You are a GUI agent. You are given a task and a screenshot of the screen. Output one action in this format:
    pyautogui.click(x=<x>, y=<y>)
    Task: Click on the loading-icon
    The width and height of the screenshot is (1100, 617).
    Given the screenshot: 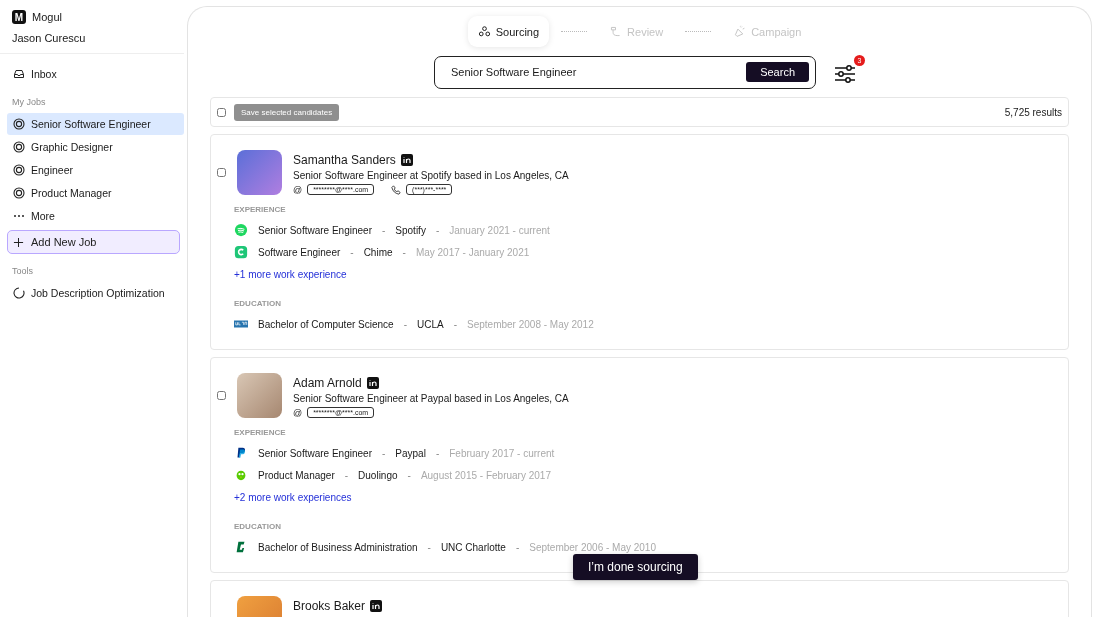 What is the action you would take?
    pyautogui.click(x=19, y=293)
    